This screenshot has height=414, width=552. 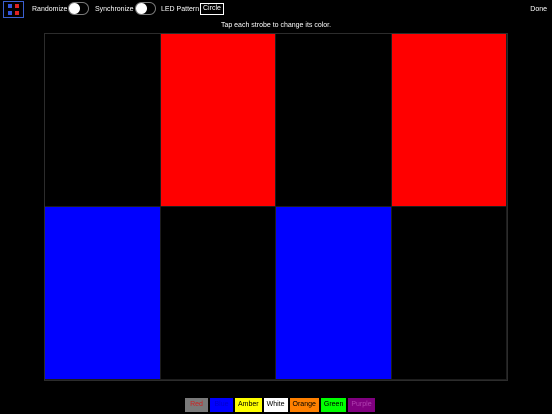 What do you see at coordinates (276, 25) in the screenshot?
I see `instruction-text: Tap each strobe to change its color.` at bounding box center [276, 25].